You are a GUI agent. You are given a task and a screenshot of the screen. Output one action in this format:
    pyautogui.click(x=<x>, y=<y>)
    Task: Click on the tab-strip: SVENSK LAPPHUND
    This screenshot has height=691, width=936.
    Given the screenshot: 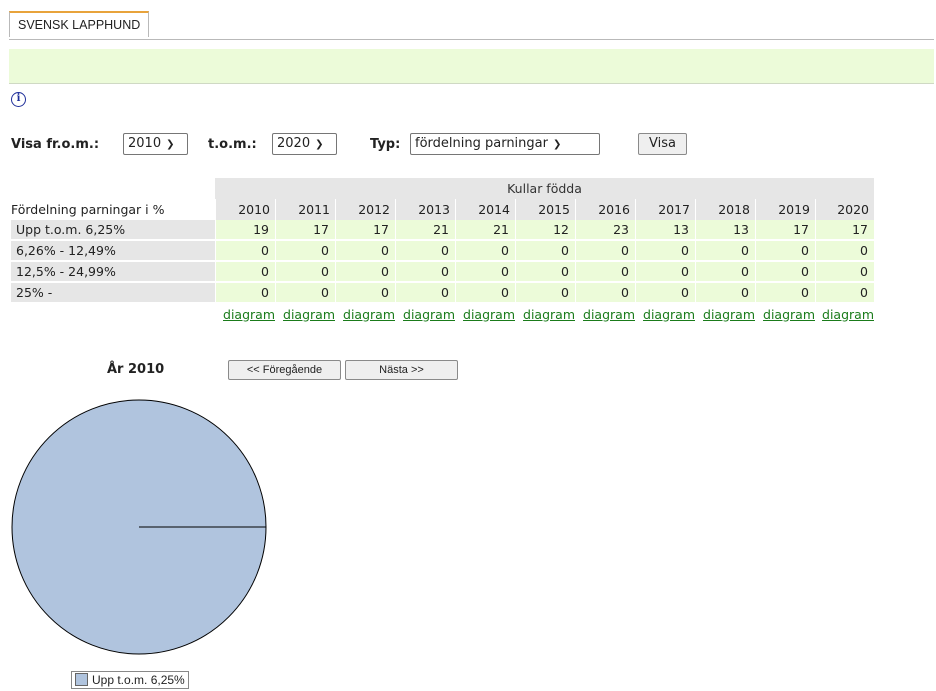 What is the action you would take?
    pyautogui.click(x=471, y=25)
    